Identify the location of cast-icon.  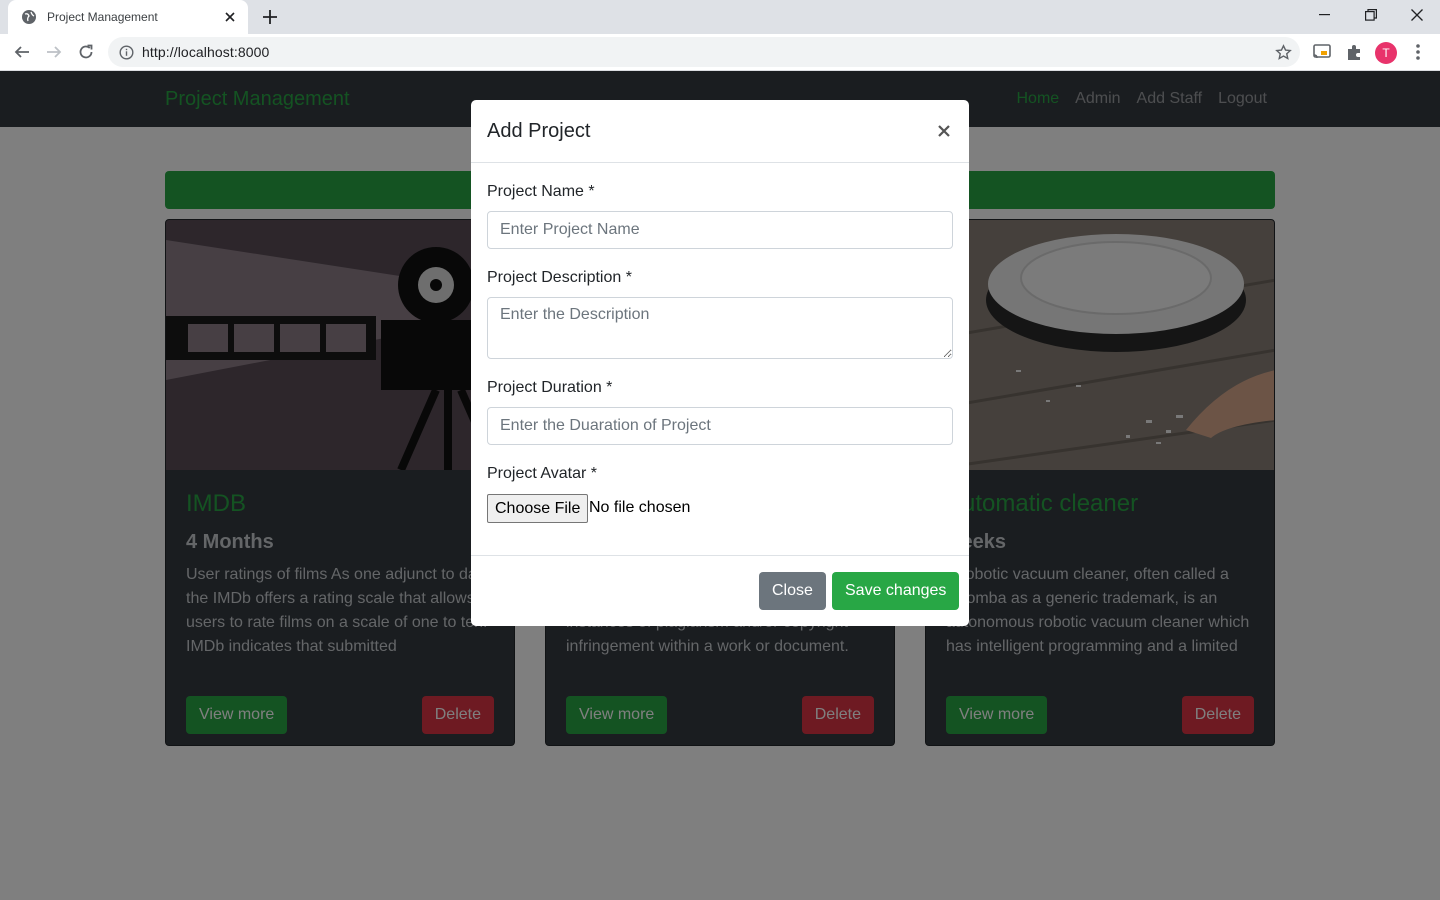
(1322, 52).